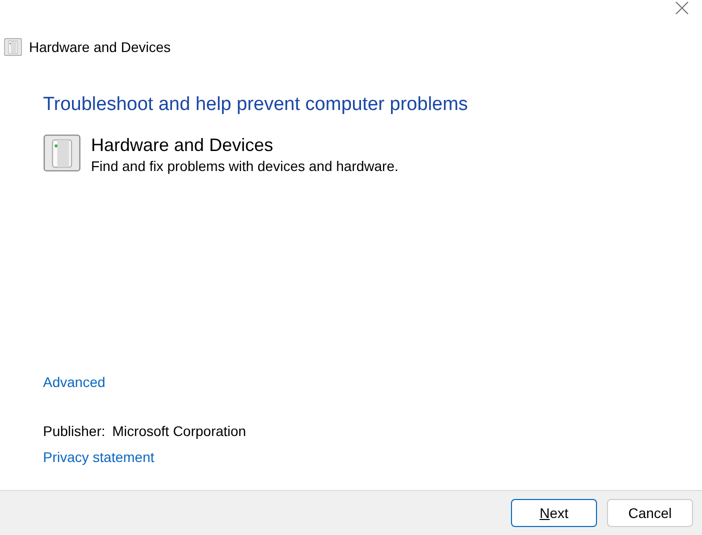 This screenshot has width=702, height=535. What do you see at coordinates (182, 145) in the screenshot?
I see `troubleshooter-name: Hardware and Devices` at bounding box center [182, 145].